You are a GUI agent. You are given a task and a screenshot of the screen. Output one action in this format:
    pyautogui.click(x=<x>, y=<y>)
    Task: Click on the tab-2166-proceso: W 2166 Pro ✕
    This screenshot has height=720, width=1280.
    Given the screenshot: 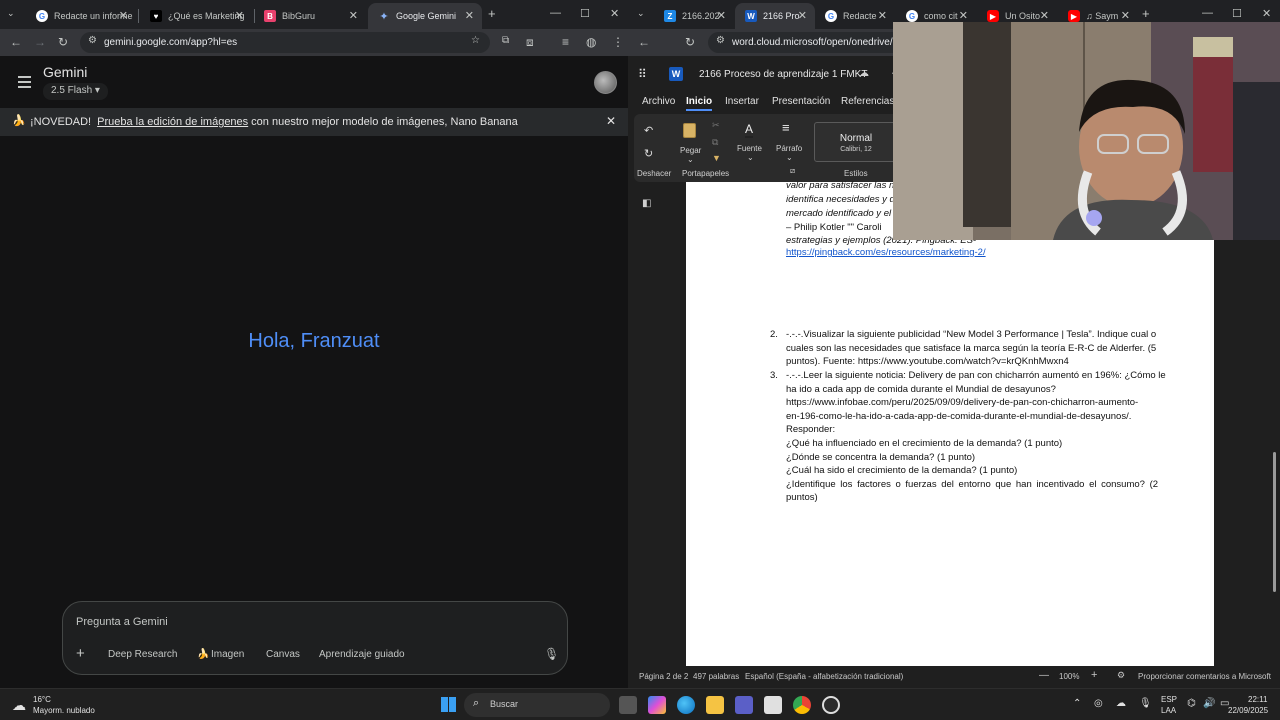 What is the action you would take?
    pyautogui.click(x=775, y=16)
    